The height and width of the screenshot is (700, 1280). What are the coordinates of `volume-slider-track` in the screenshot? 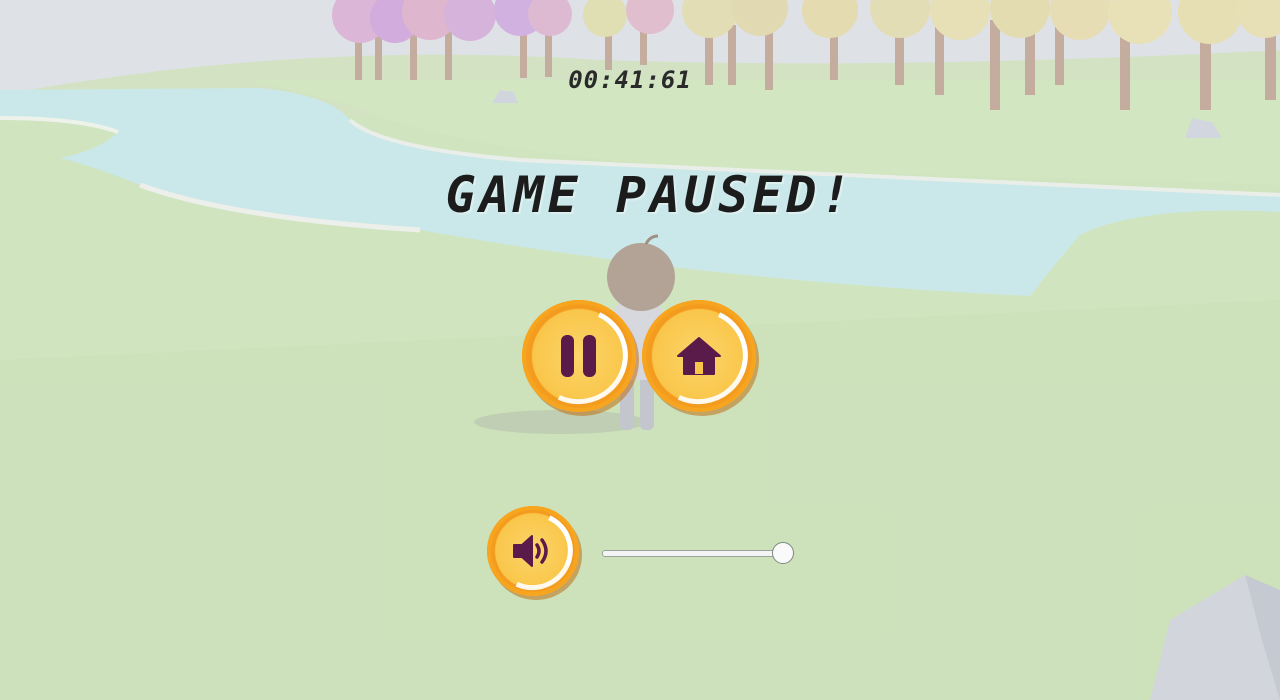 It's located at (692, 553).